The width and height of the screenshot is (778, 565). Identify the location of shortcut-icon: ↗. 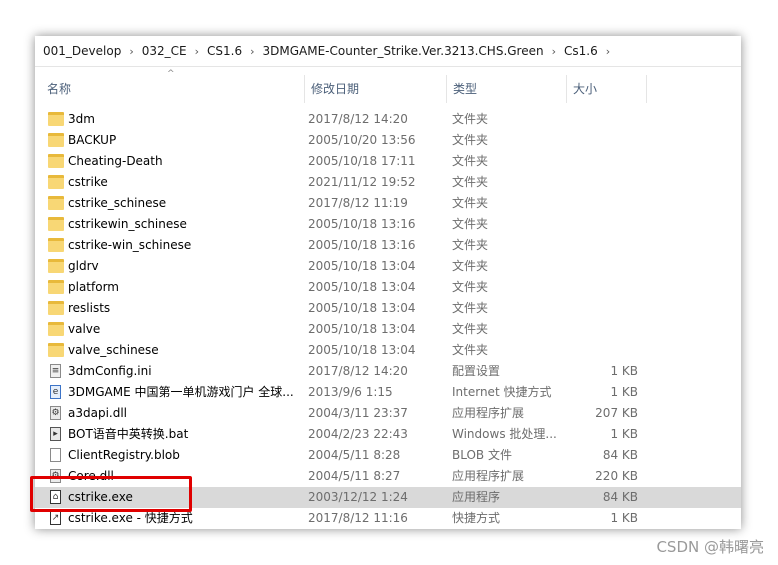
(55, 518).